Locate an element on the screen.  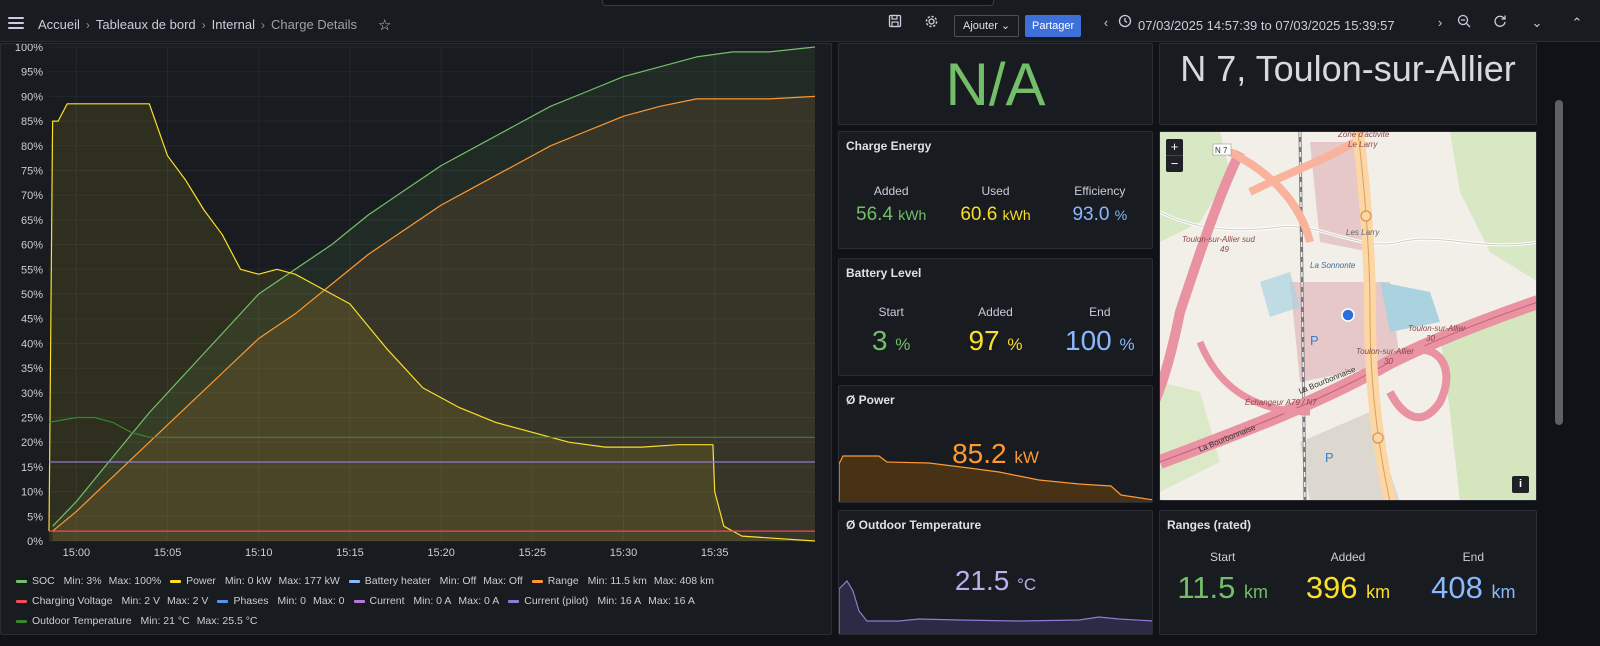
map-label-49: 49 is located at coordinates (1224, 249).